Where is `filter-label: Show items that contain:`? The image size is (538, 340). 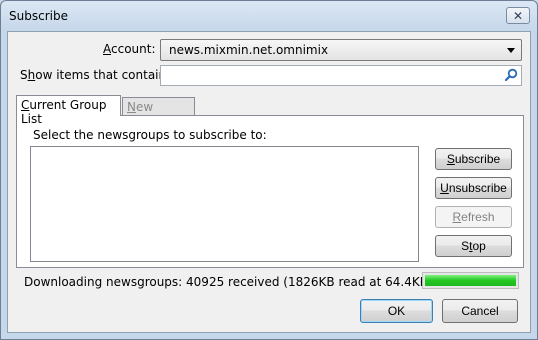
filter-label: Show items that contain: is located at coordinates (95, 75).